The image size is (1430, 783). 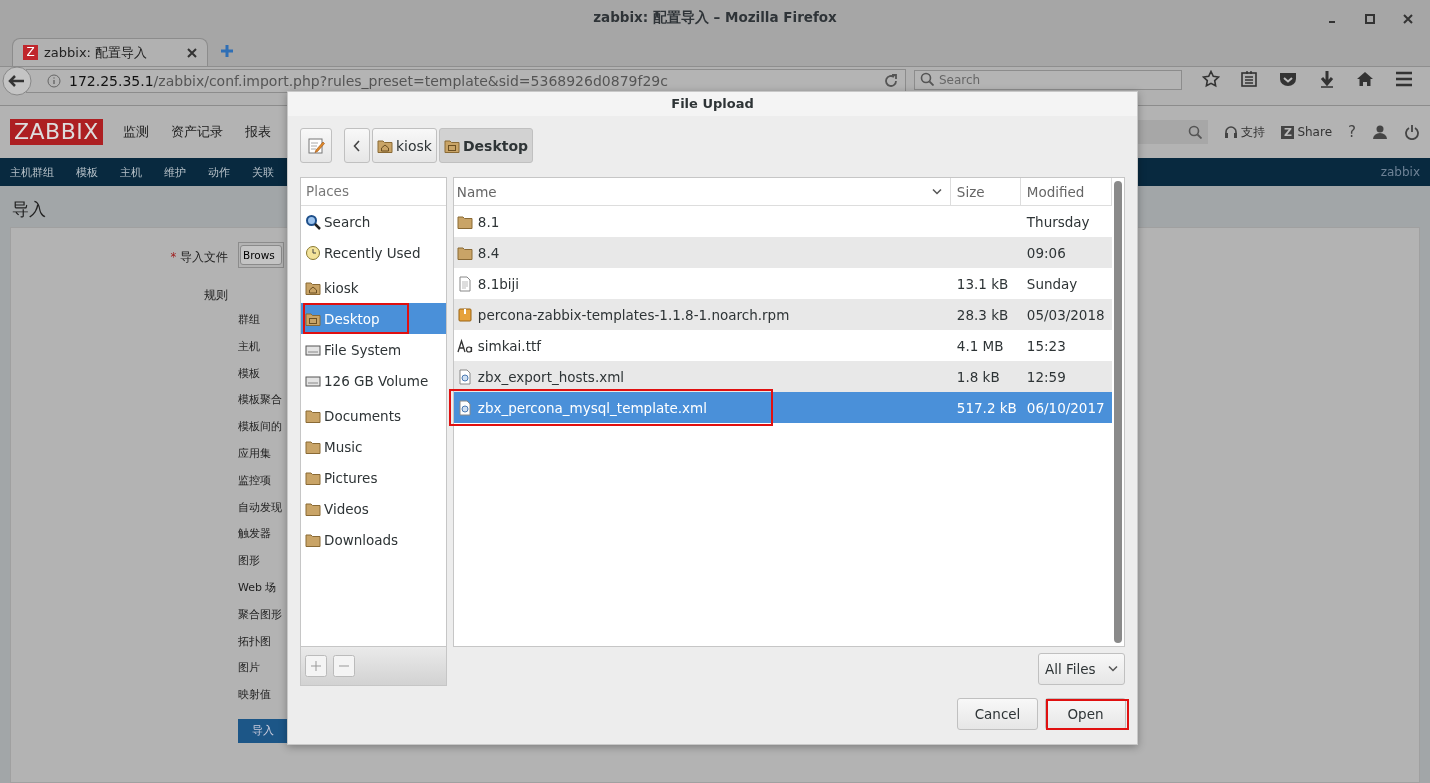 What do you see at coordinates (1046, 345) in the screenshot?
I see `file-date: 15:23` at bounding box center [1046, 345].